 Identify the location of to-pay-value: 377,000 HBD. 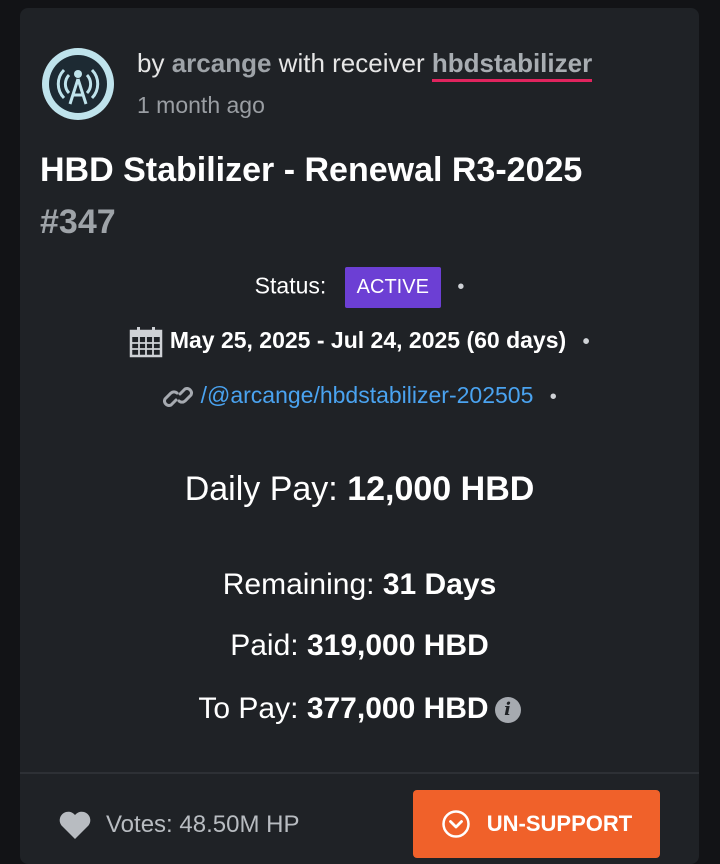
(397, 708).